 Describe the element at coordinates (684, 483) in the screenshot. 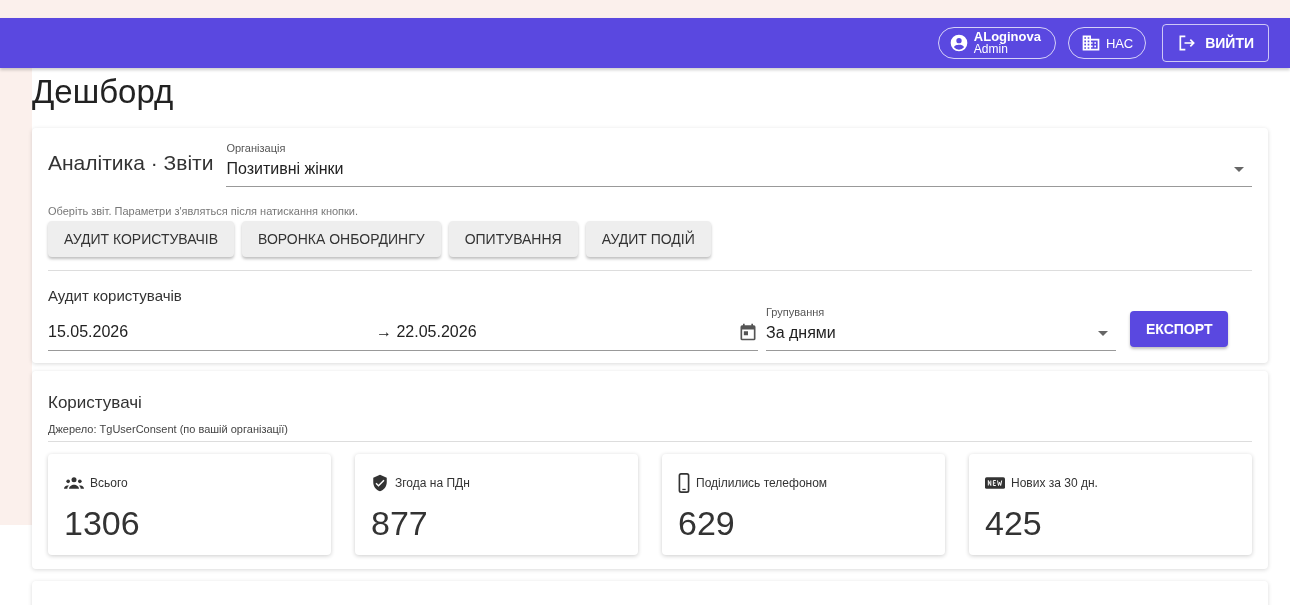

I see `phone-icon` at that location.